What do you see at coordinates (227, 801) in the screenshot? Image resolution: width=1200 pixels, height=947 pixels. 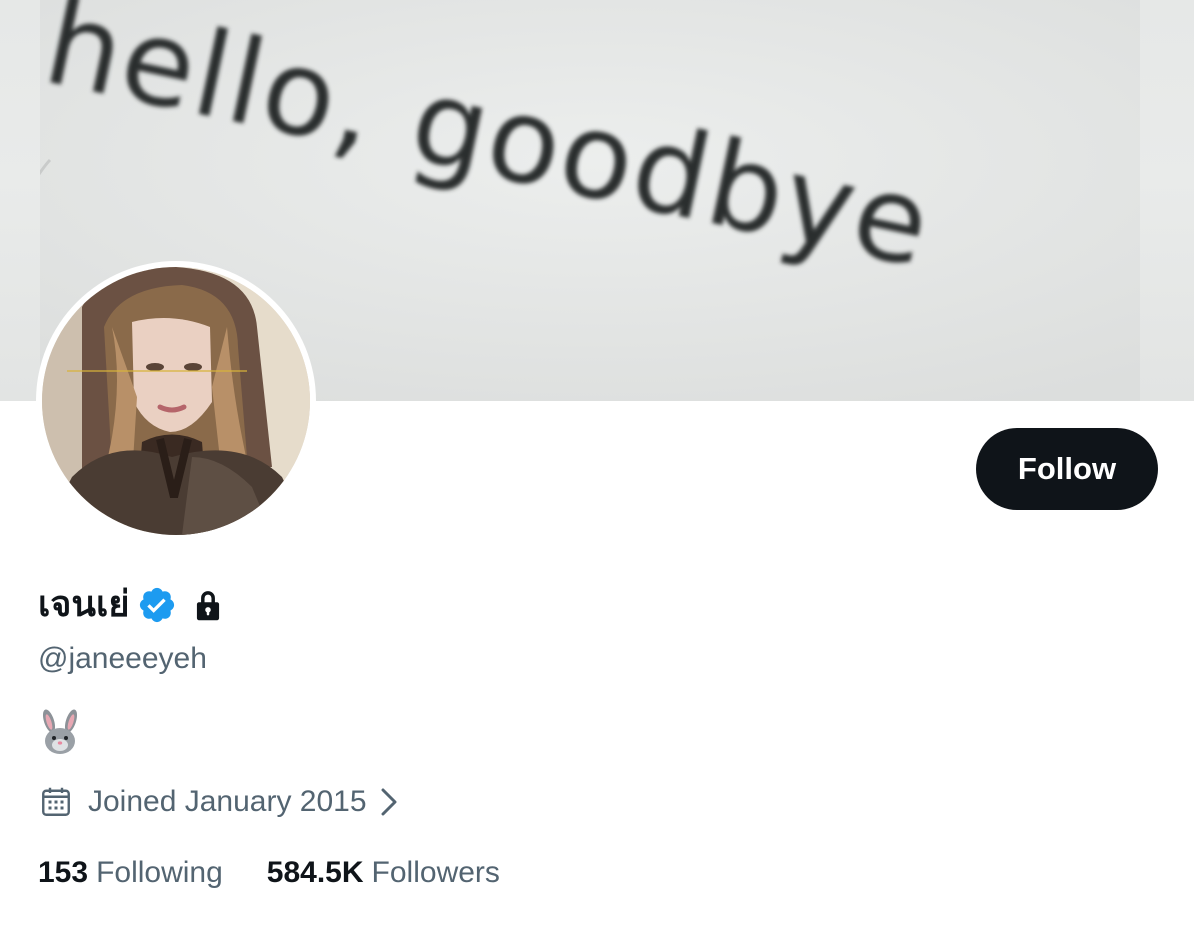 I see `joined-text: Joined January 2015` at bounding box center [227, 801].